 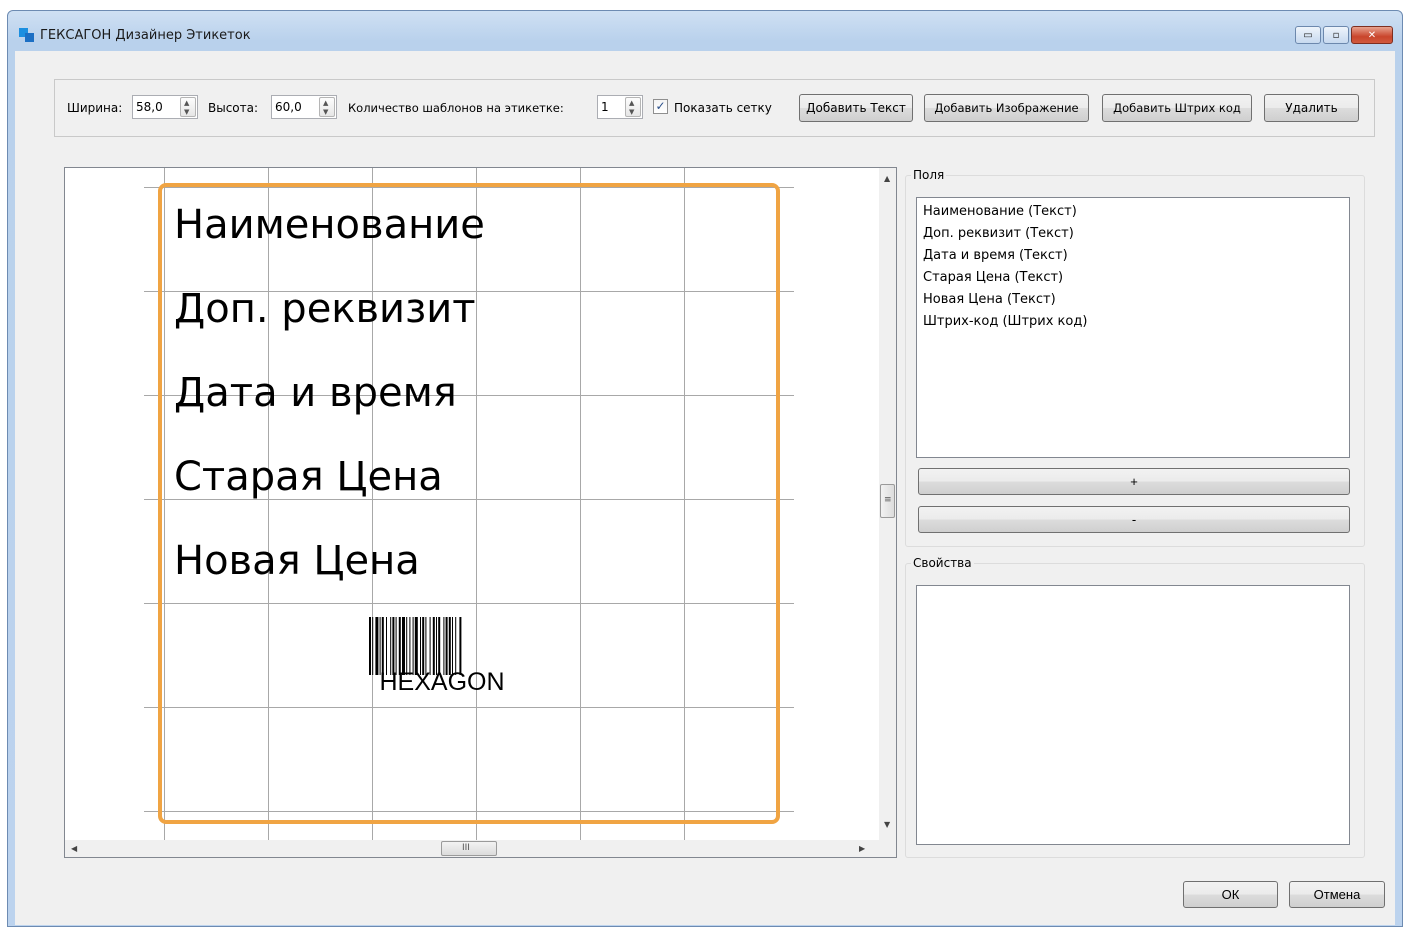 What do you see at coordinates (1308, 35) in the screenshot?
I see `minimize-button: ▭` at bounding box center [1308, 35].